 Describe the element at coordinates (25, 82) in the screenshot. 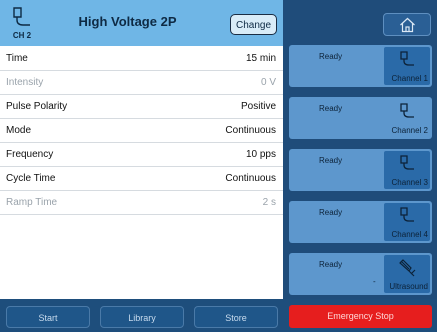

I see `param-label: Intensity` at that location.